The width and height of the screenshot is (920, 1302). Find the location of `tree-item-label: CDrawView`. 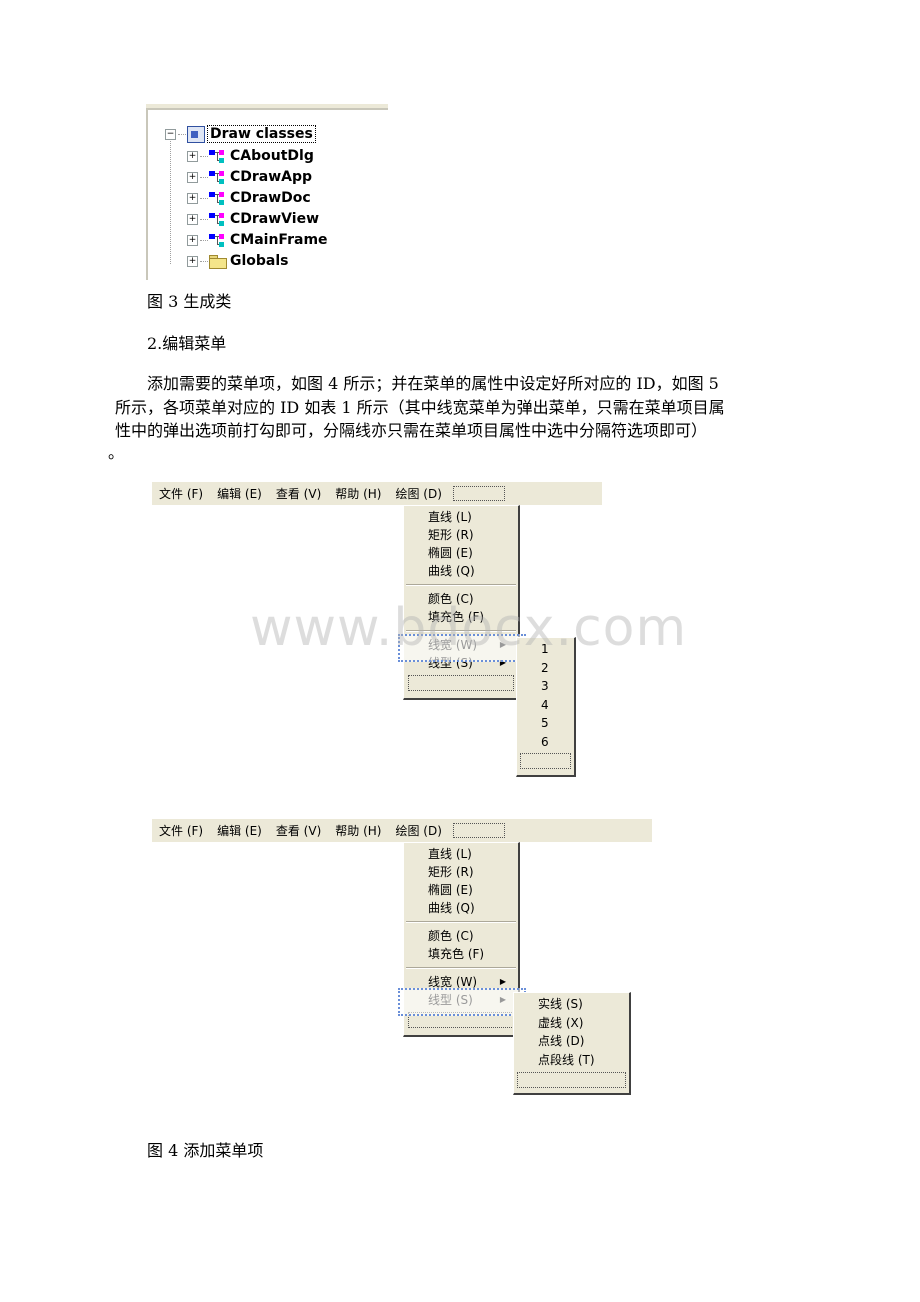

tree-item-label: CDrawView is located at coordinates (274, 219).